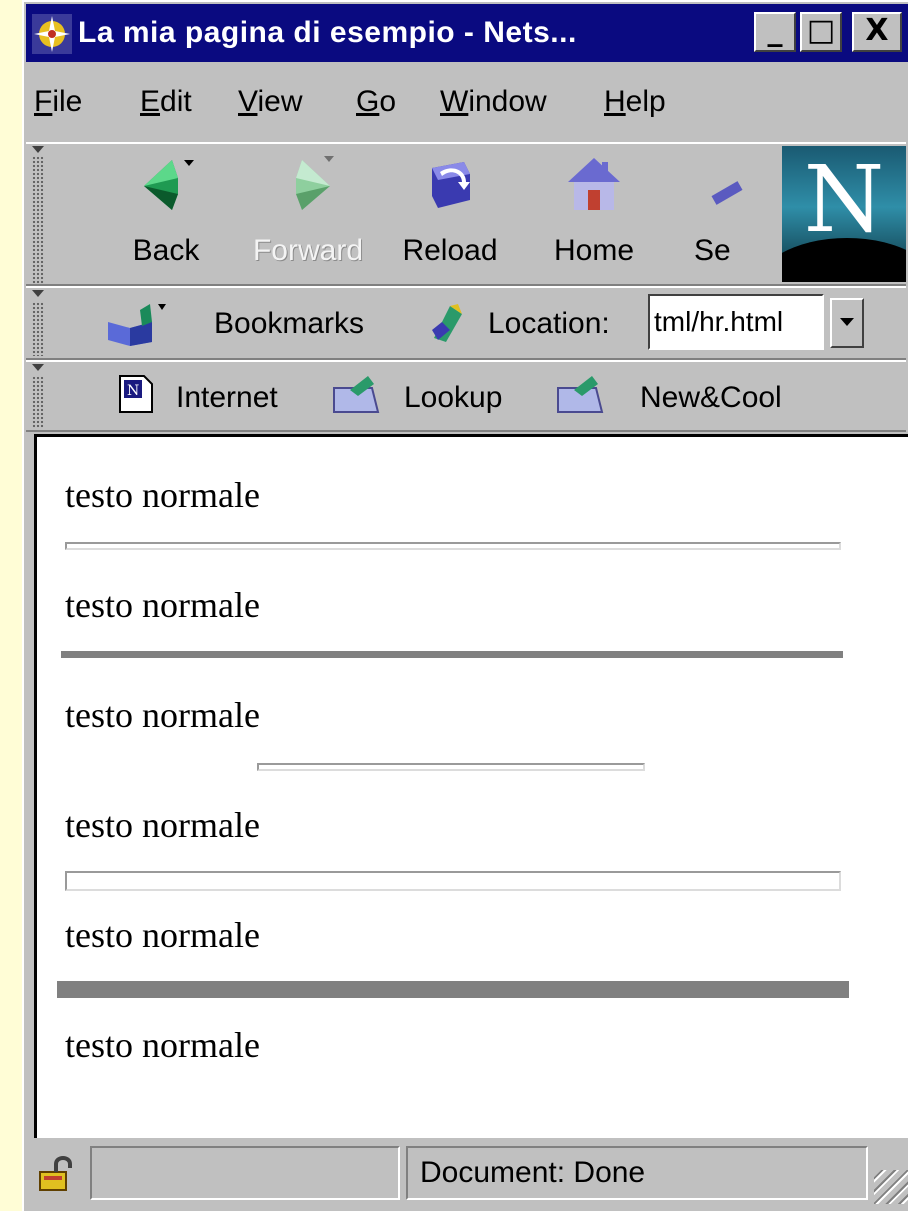 The height and width of the screenshot is (1211, 908). What do you see at coordinates (133, 391) in the screenshot?
I see `svg-text: N` at bounding box center [133, 391].